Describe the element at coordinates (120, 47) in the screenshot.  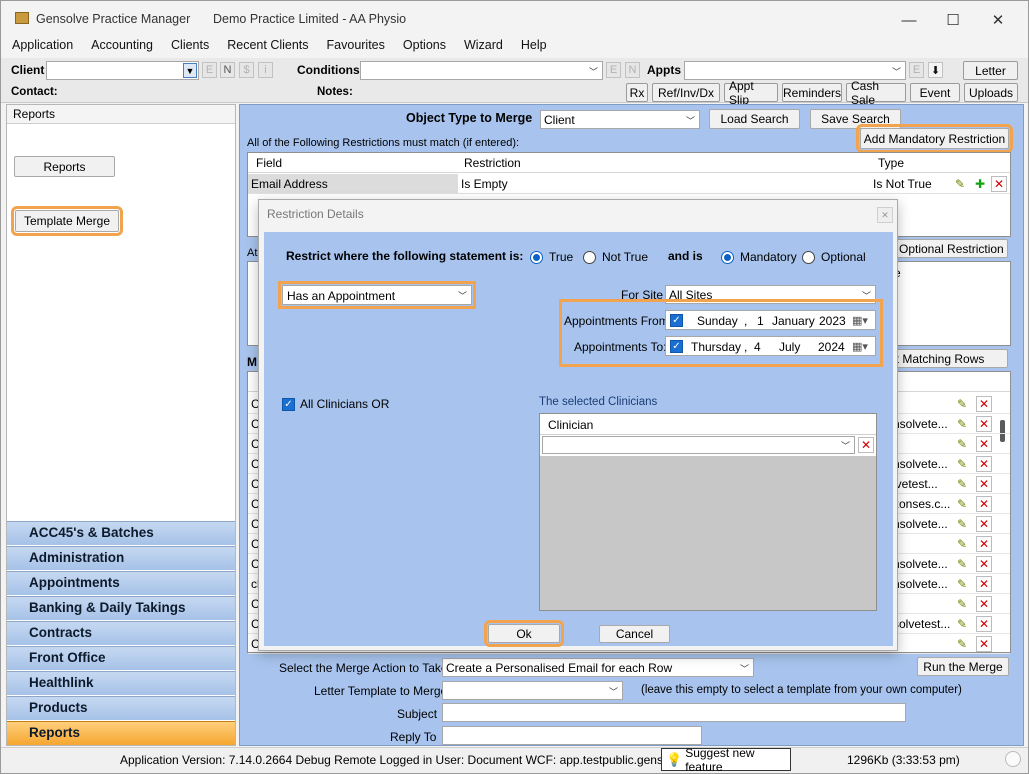
I see `menu-accounting: Accounting` at that location.